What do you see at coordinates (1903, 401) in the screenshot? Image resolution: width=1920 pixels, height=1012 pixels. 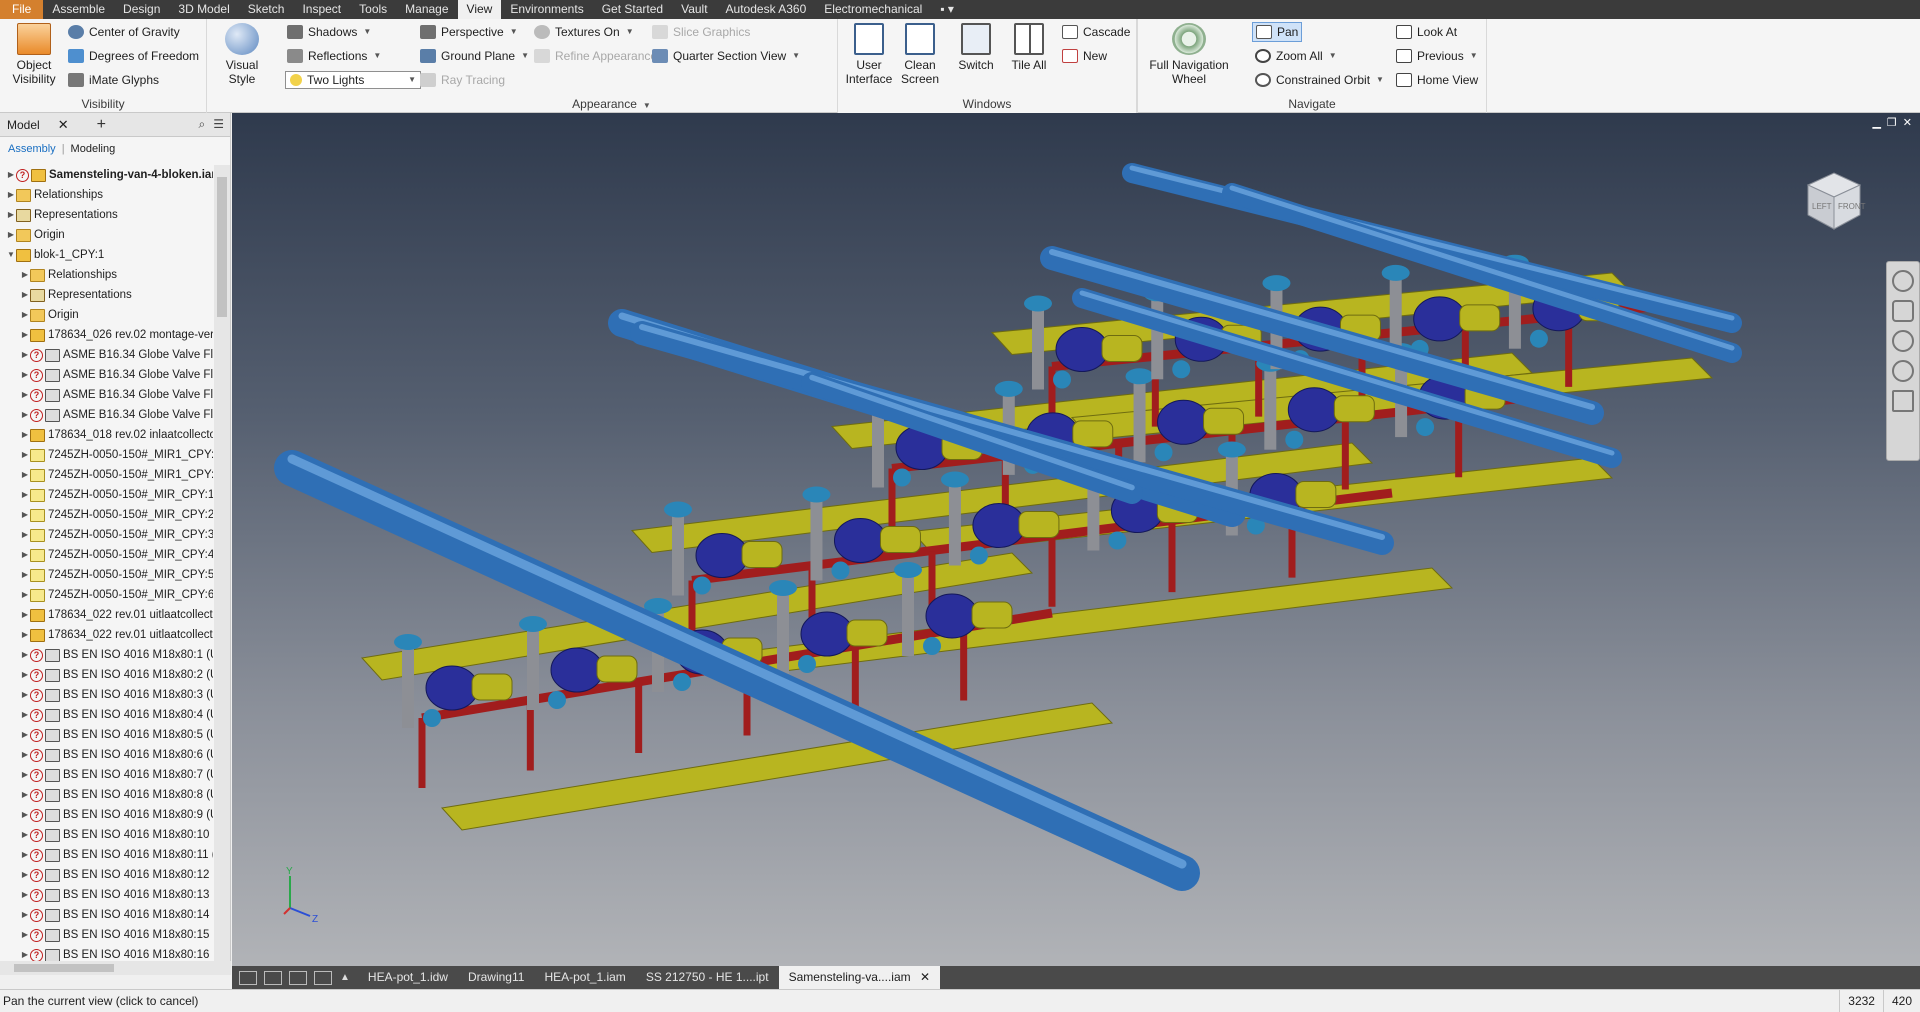 I see `look-at-icon` at bounding box center [1903, 401].